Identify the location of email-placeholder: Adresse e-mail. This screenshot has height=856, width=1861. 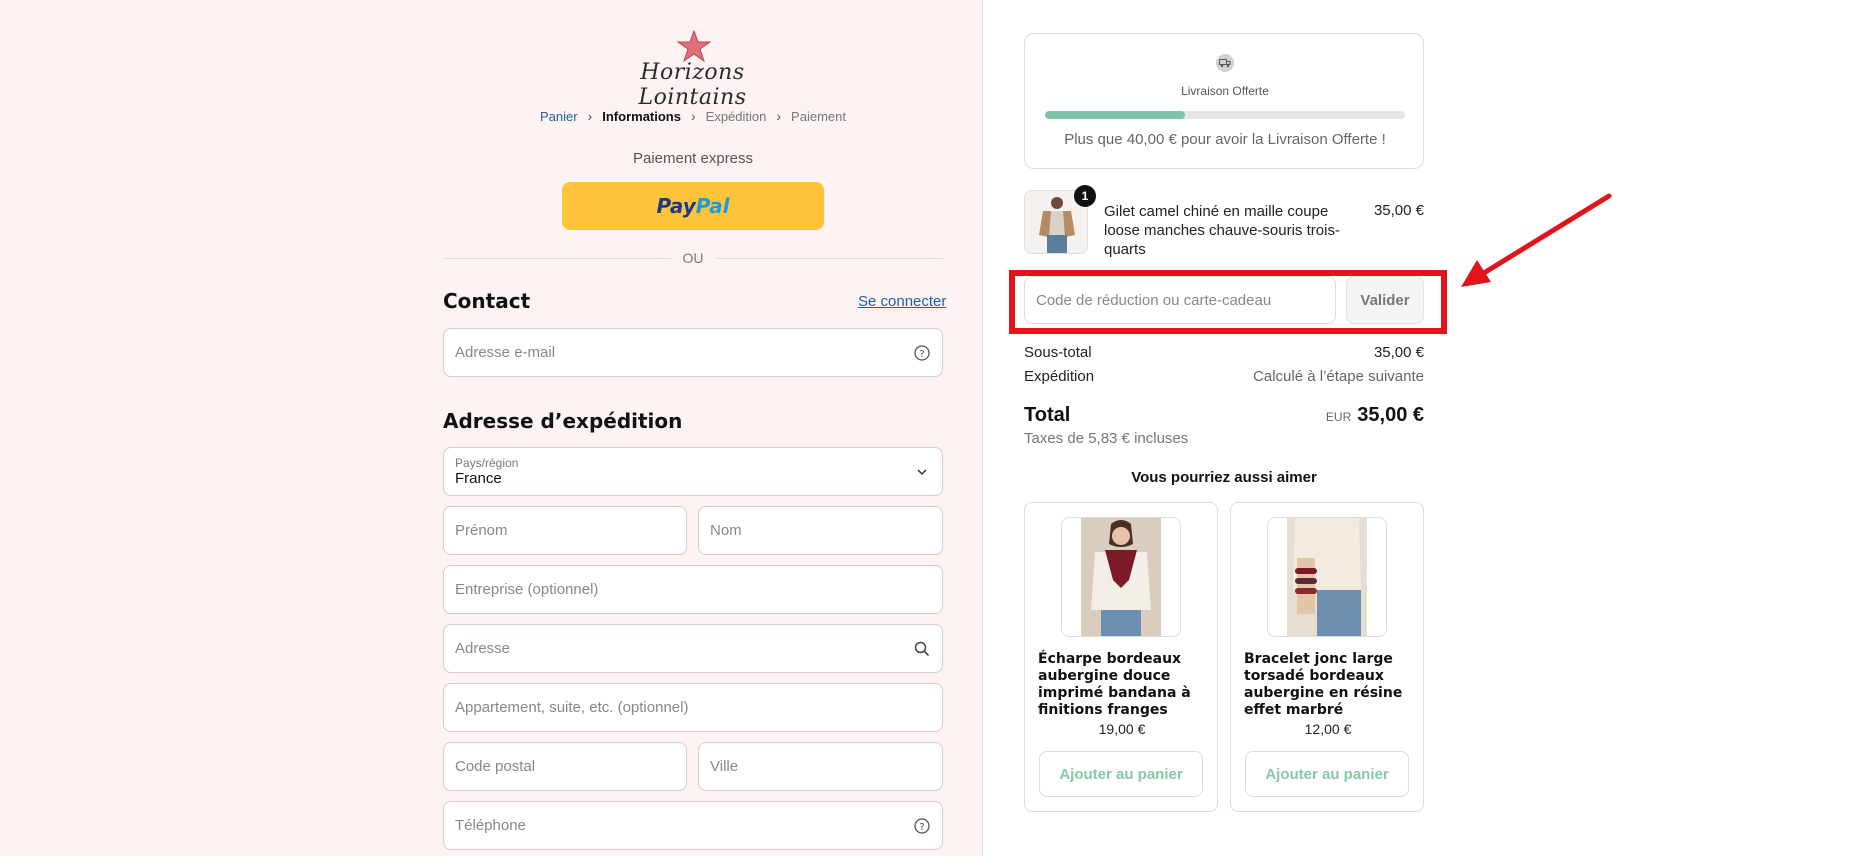
(505, 352).